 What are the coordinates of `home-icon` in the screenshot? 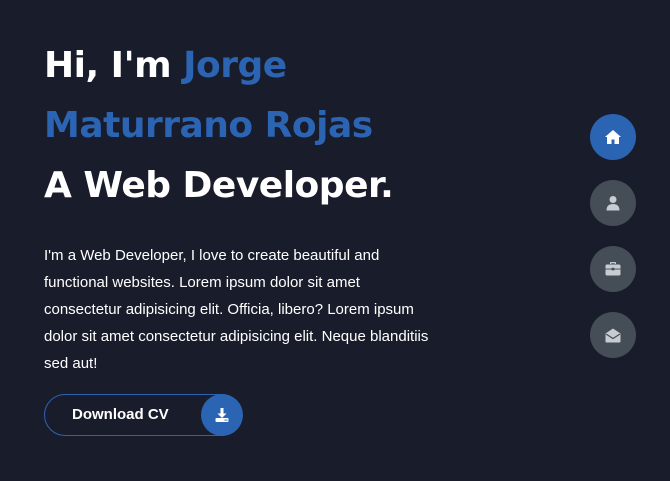 It's located at (613, 137).